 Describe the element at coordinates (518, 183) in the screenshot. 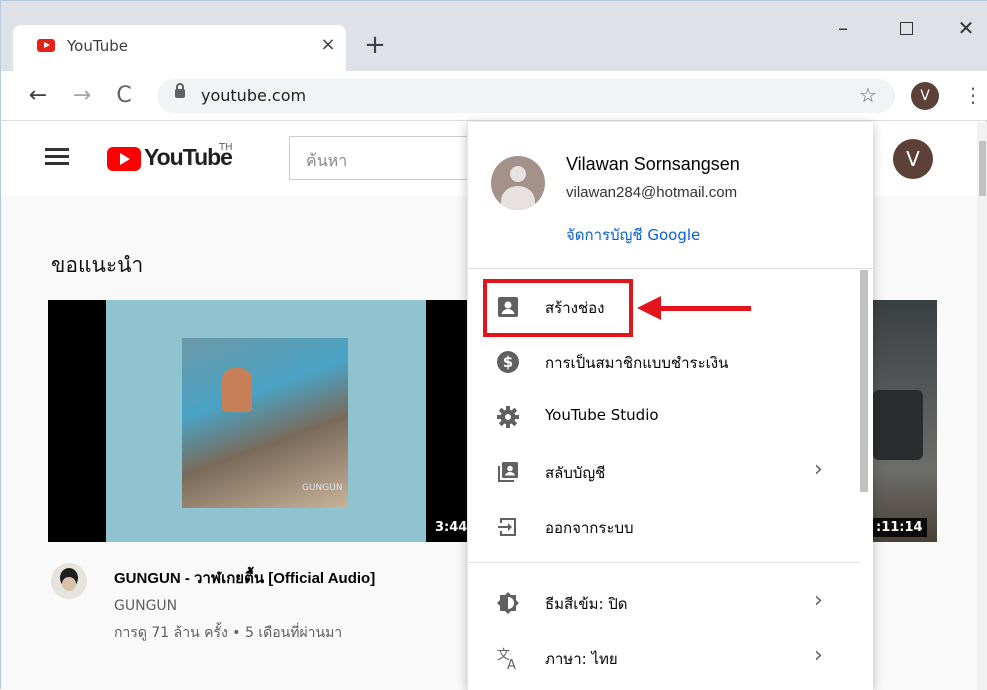

I see `user-avatar` at that location.